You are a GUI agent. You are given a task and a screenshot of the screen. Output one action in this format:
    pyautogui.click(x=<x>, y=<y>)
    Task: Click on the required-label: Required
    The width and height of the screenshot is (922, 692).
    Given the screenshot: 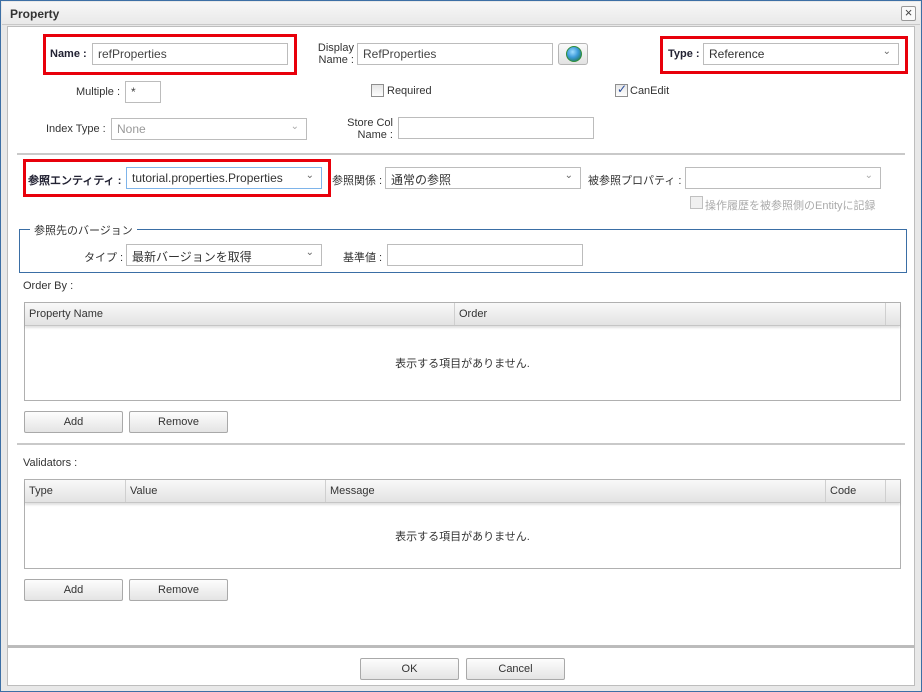 What is the action you would take?
    pyautogui.click(x=409, y=91)
    